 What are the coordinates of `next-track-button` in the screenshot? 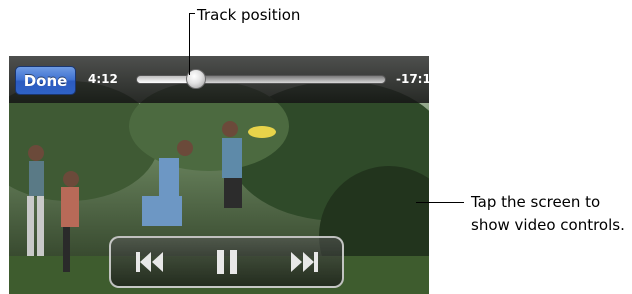 It's located at (304, 262).